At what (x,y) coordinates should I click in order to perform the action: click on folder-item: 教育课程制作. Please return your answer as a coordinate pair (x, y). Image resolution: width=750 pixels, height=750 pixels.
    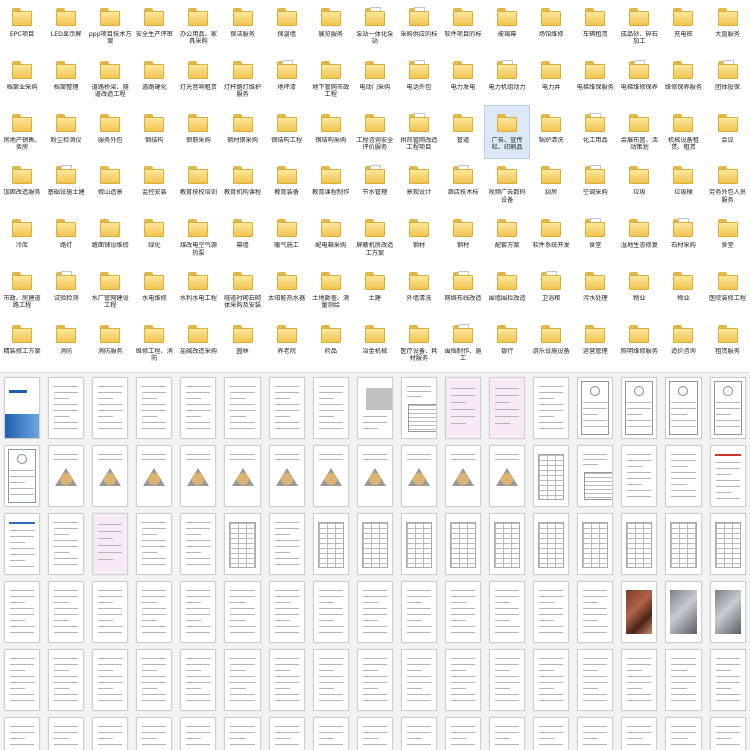
    Looking at the image, I should click on (331, 184).